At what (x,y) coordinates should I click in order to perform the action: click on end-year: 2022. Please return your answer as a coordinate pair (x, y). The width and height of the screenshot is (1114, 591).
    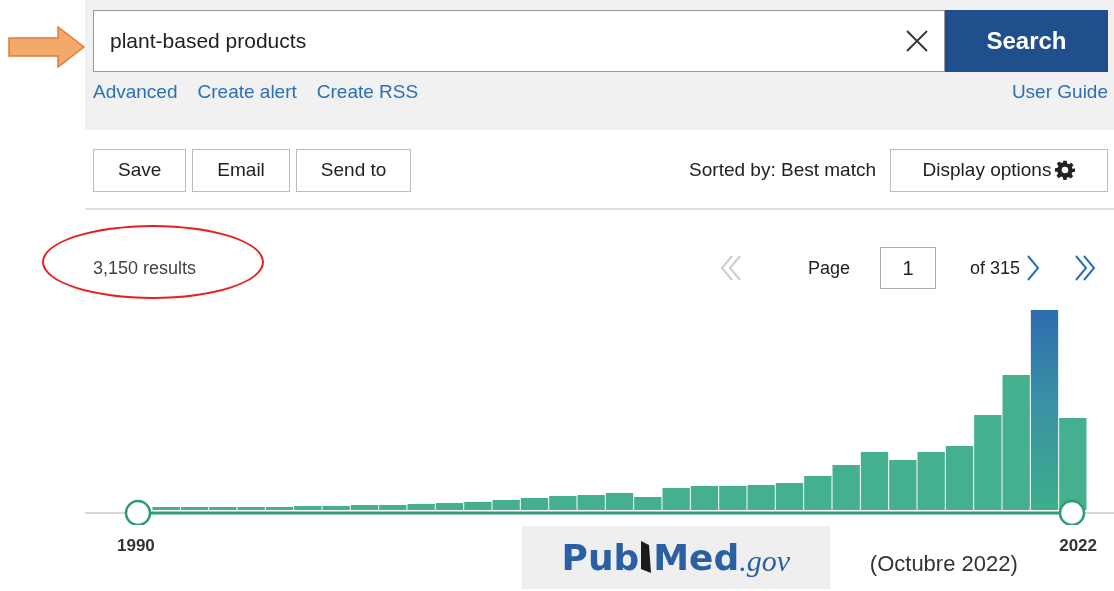
    Looking at the image, I should click on (1078, 546).